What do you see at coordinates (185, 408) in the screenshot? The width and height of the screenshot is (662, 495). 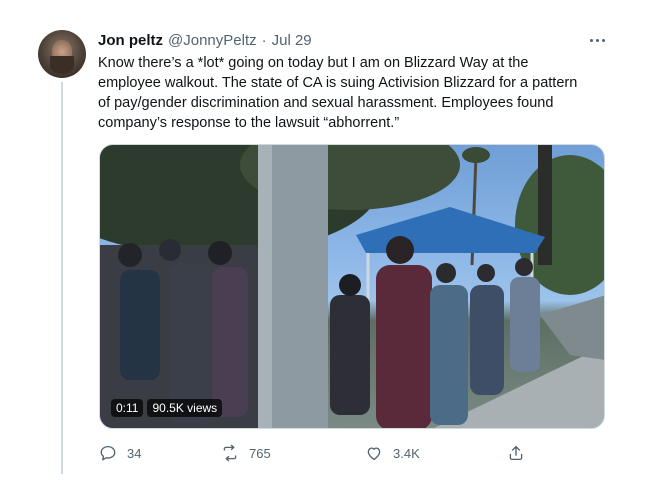 I see `video-views: 90.5K views` at bounding box center [185, 408].